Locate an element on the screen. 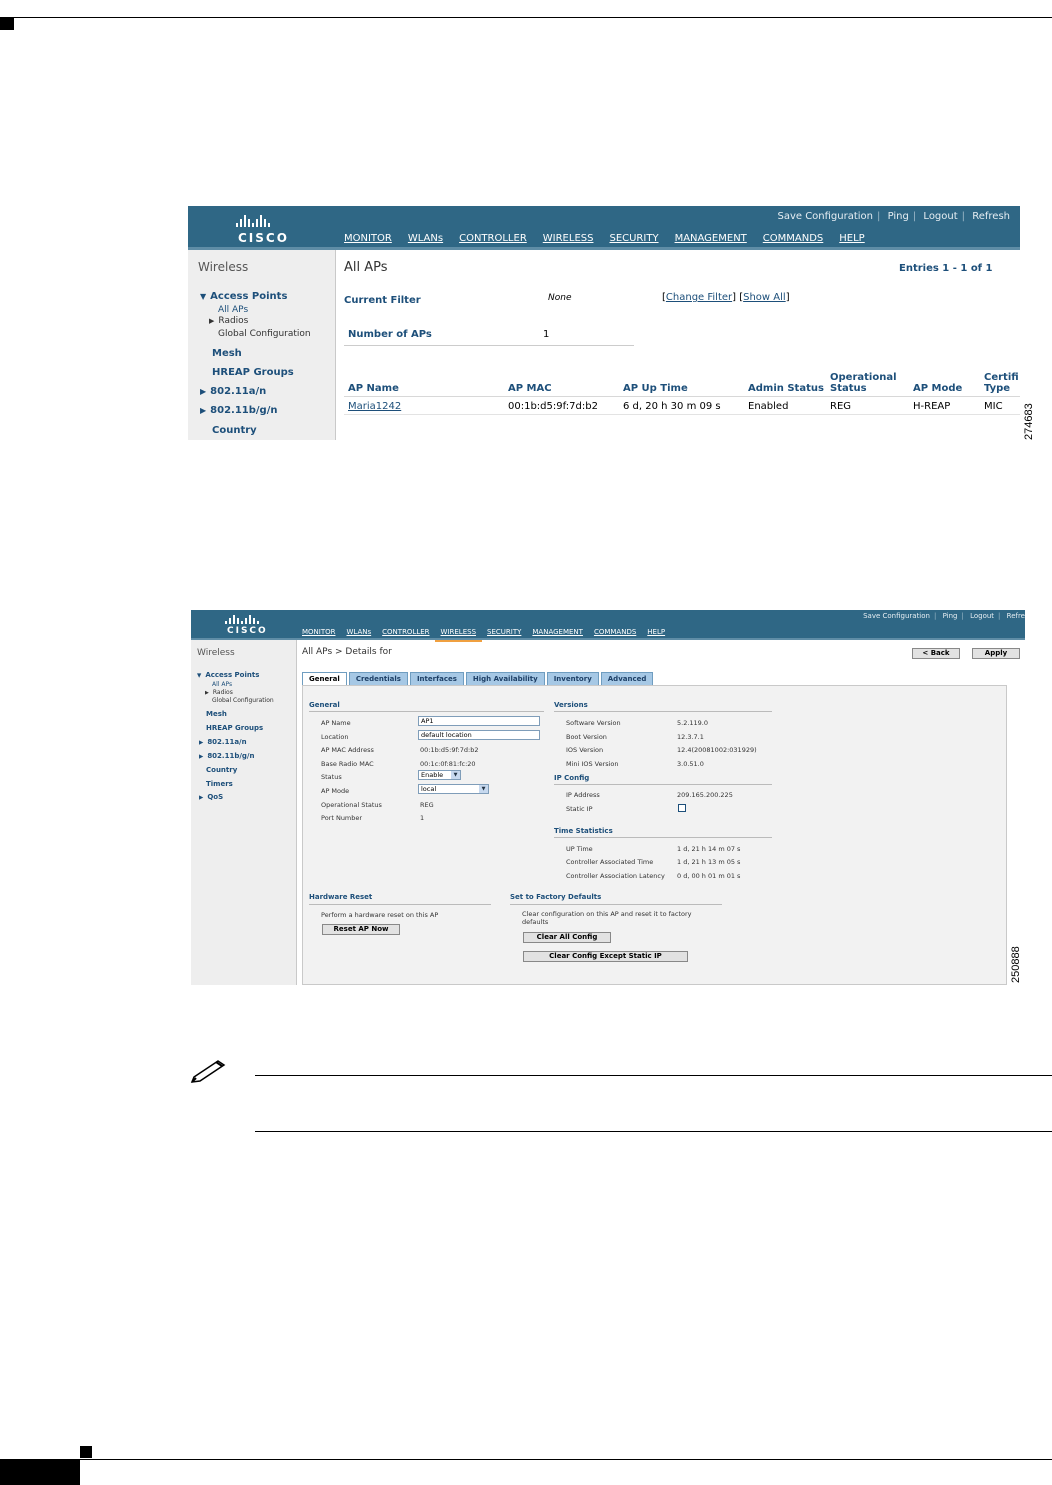 The height and width of the screenshot is (1485, 1052). static-ip-checkbox is located at coordinates (682, 808).